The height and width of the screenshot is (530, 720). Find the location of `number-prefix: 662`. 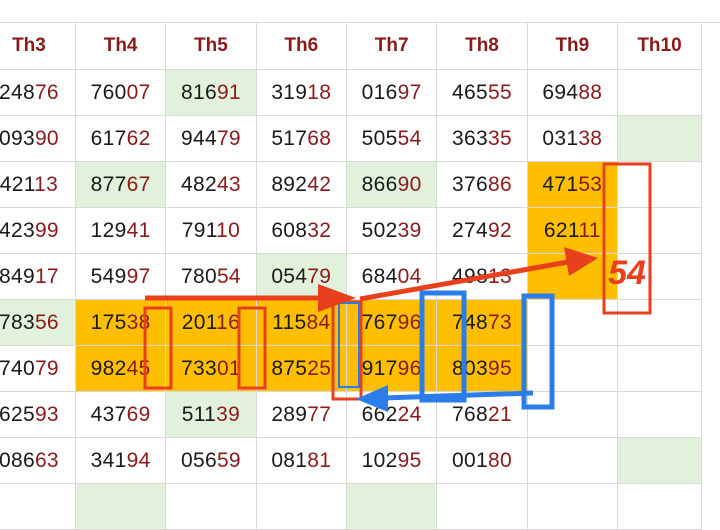

number-prefix: 662 is located at coordinates (379, 414).